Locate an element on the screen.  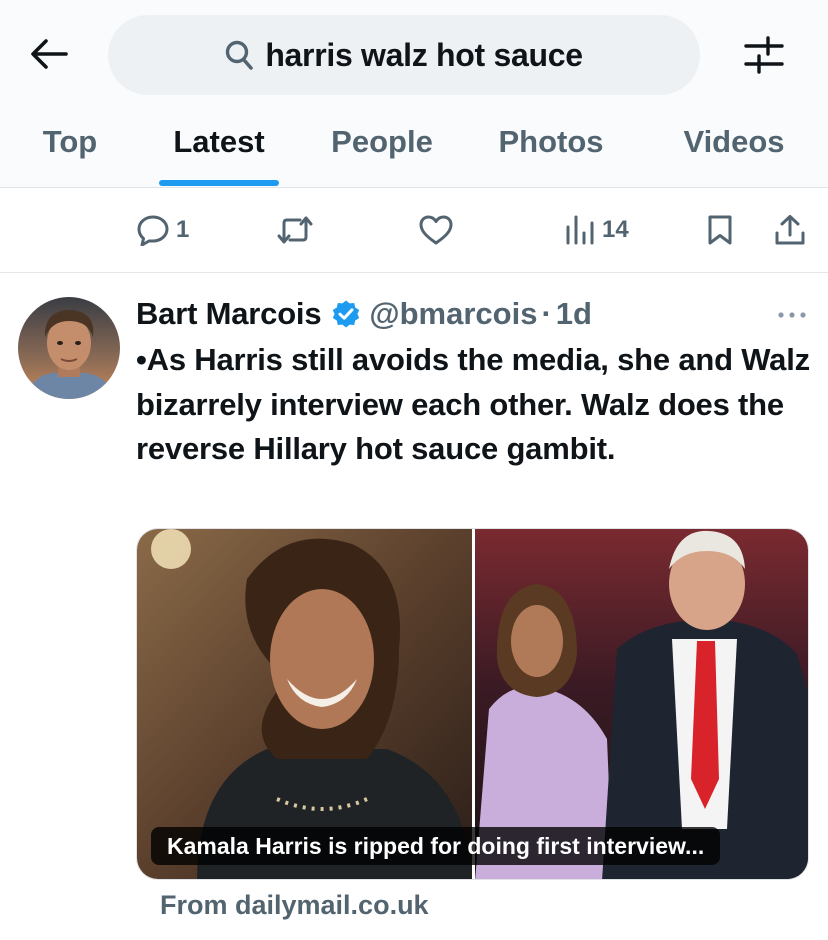
tab-photos: Photos is located at coordinates (551, 150).